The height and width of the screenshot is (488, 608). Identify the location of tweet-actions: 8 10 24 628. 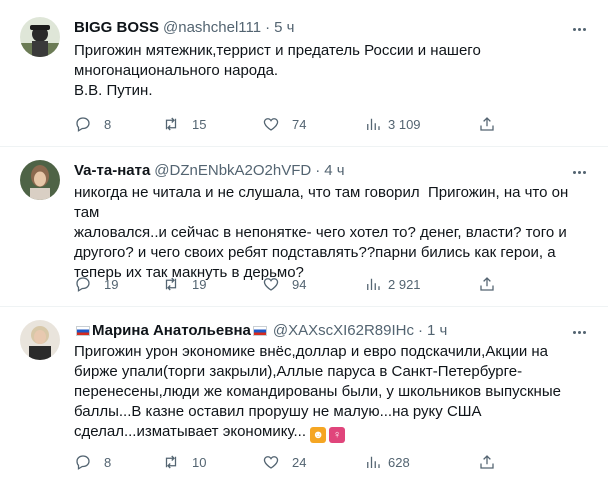
(289, 462).